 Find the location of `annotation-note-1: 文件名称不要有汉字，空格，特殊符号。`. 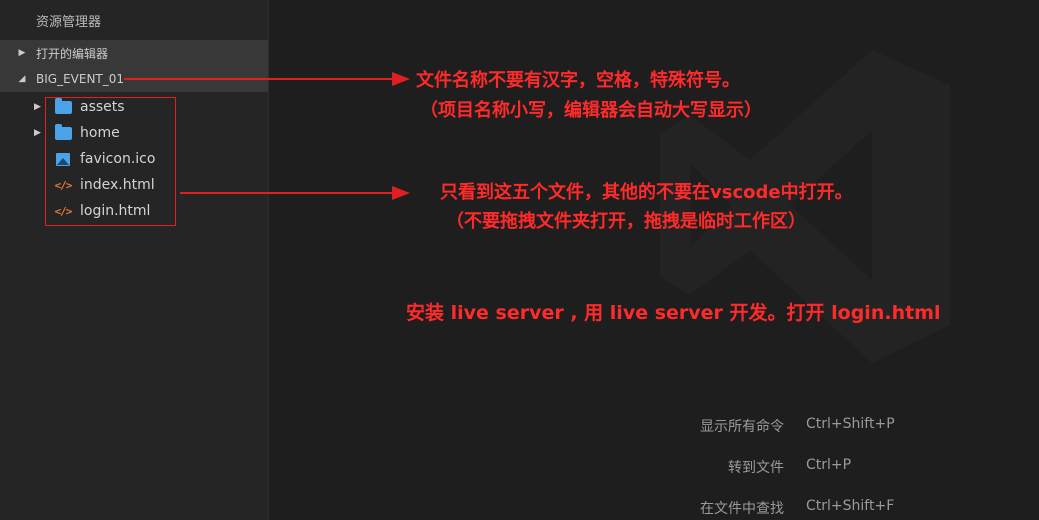

annotation-note-1: 文件名称不要有汉字，空格，特殊符号。 is located at coordinates (578, 80).